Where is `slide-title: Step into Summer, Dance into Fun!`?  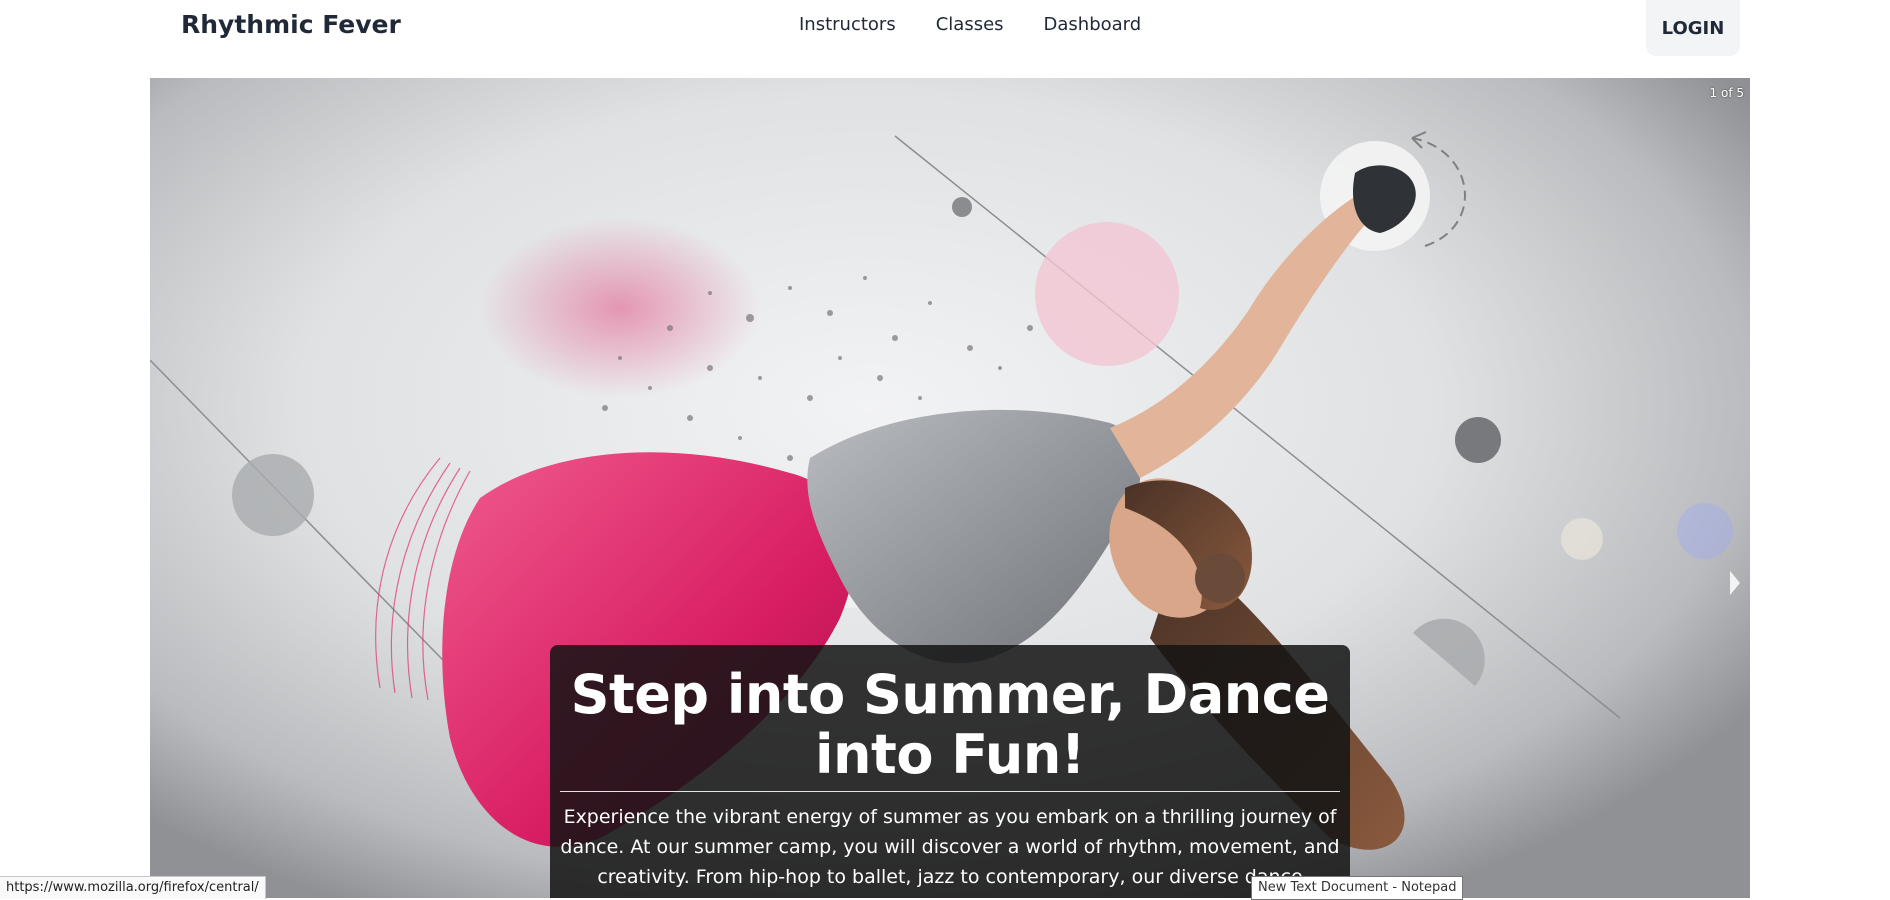
slide-title: Step into Summer, Dance into Fun! is located at coordinates (950, 724).